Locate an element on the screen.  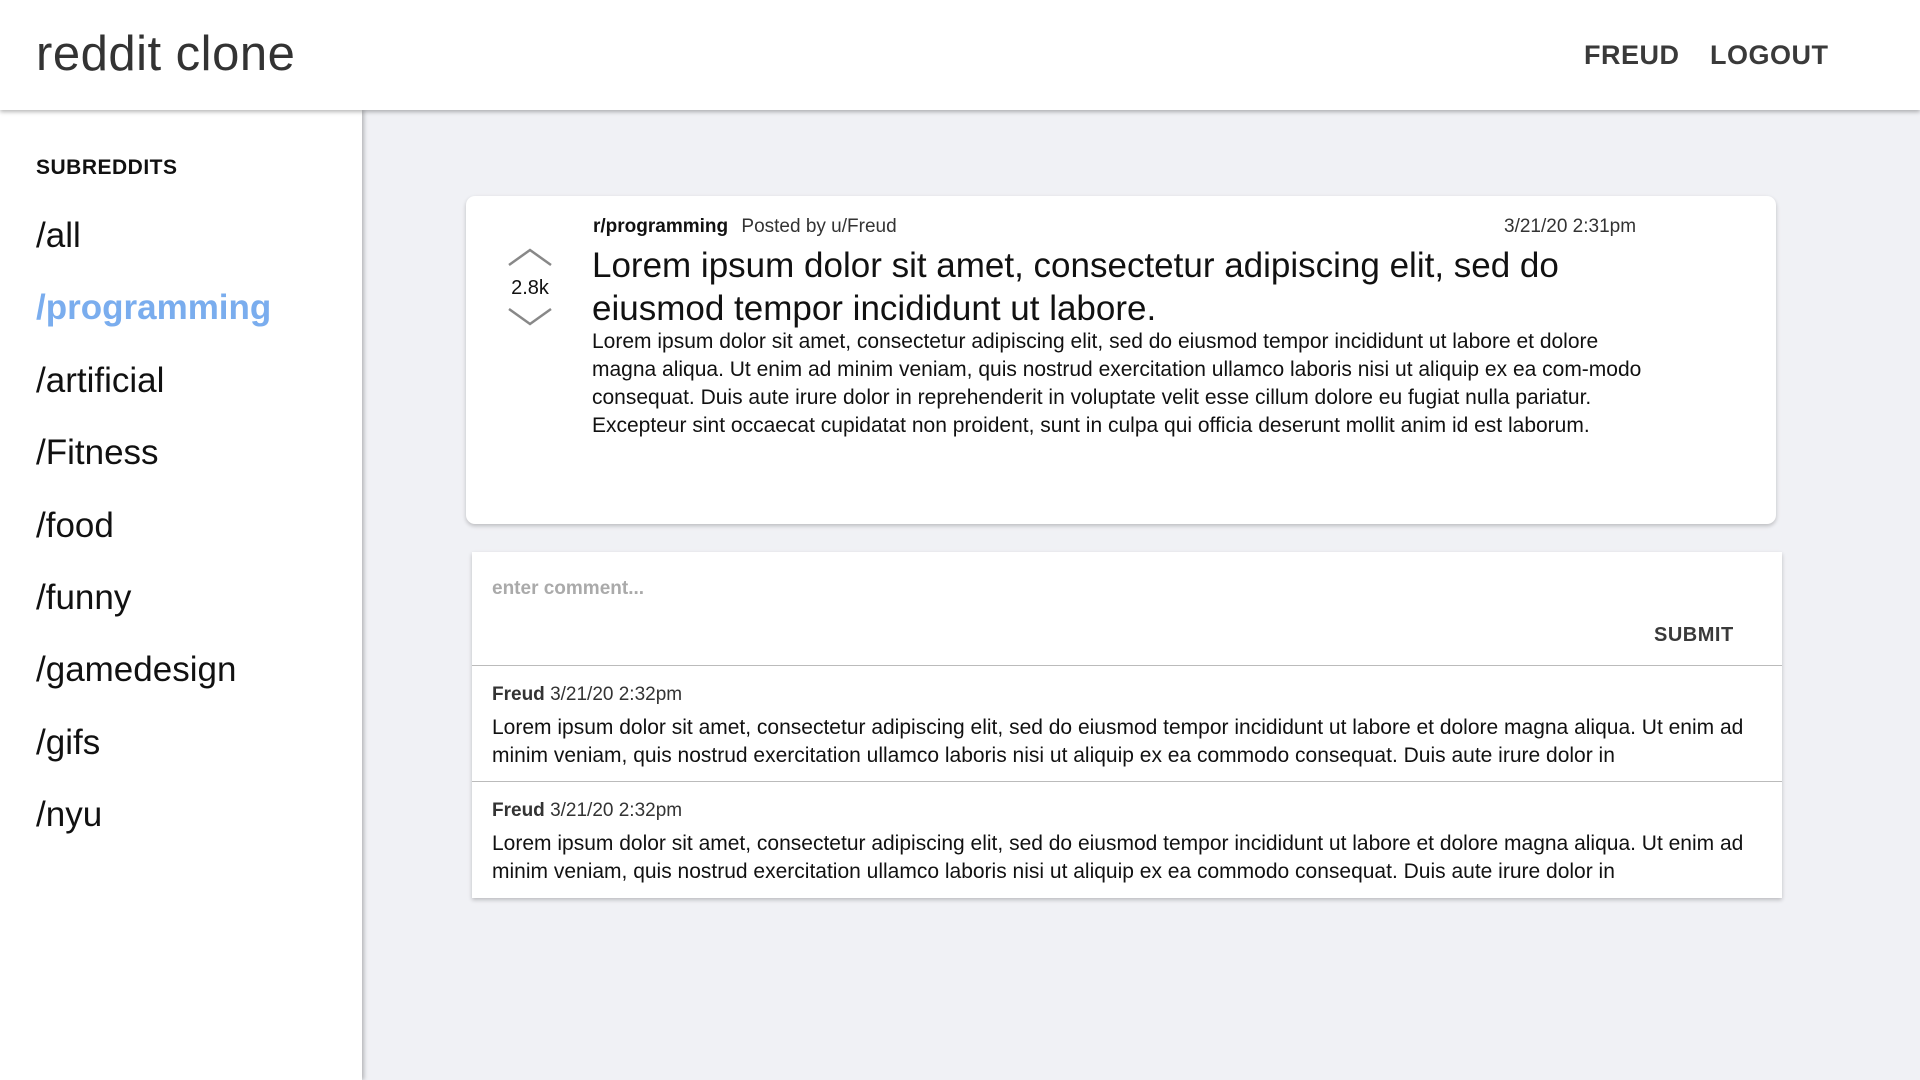
post-meta: r/programming Posted by u/Freud is located at coordinates (745, 227).